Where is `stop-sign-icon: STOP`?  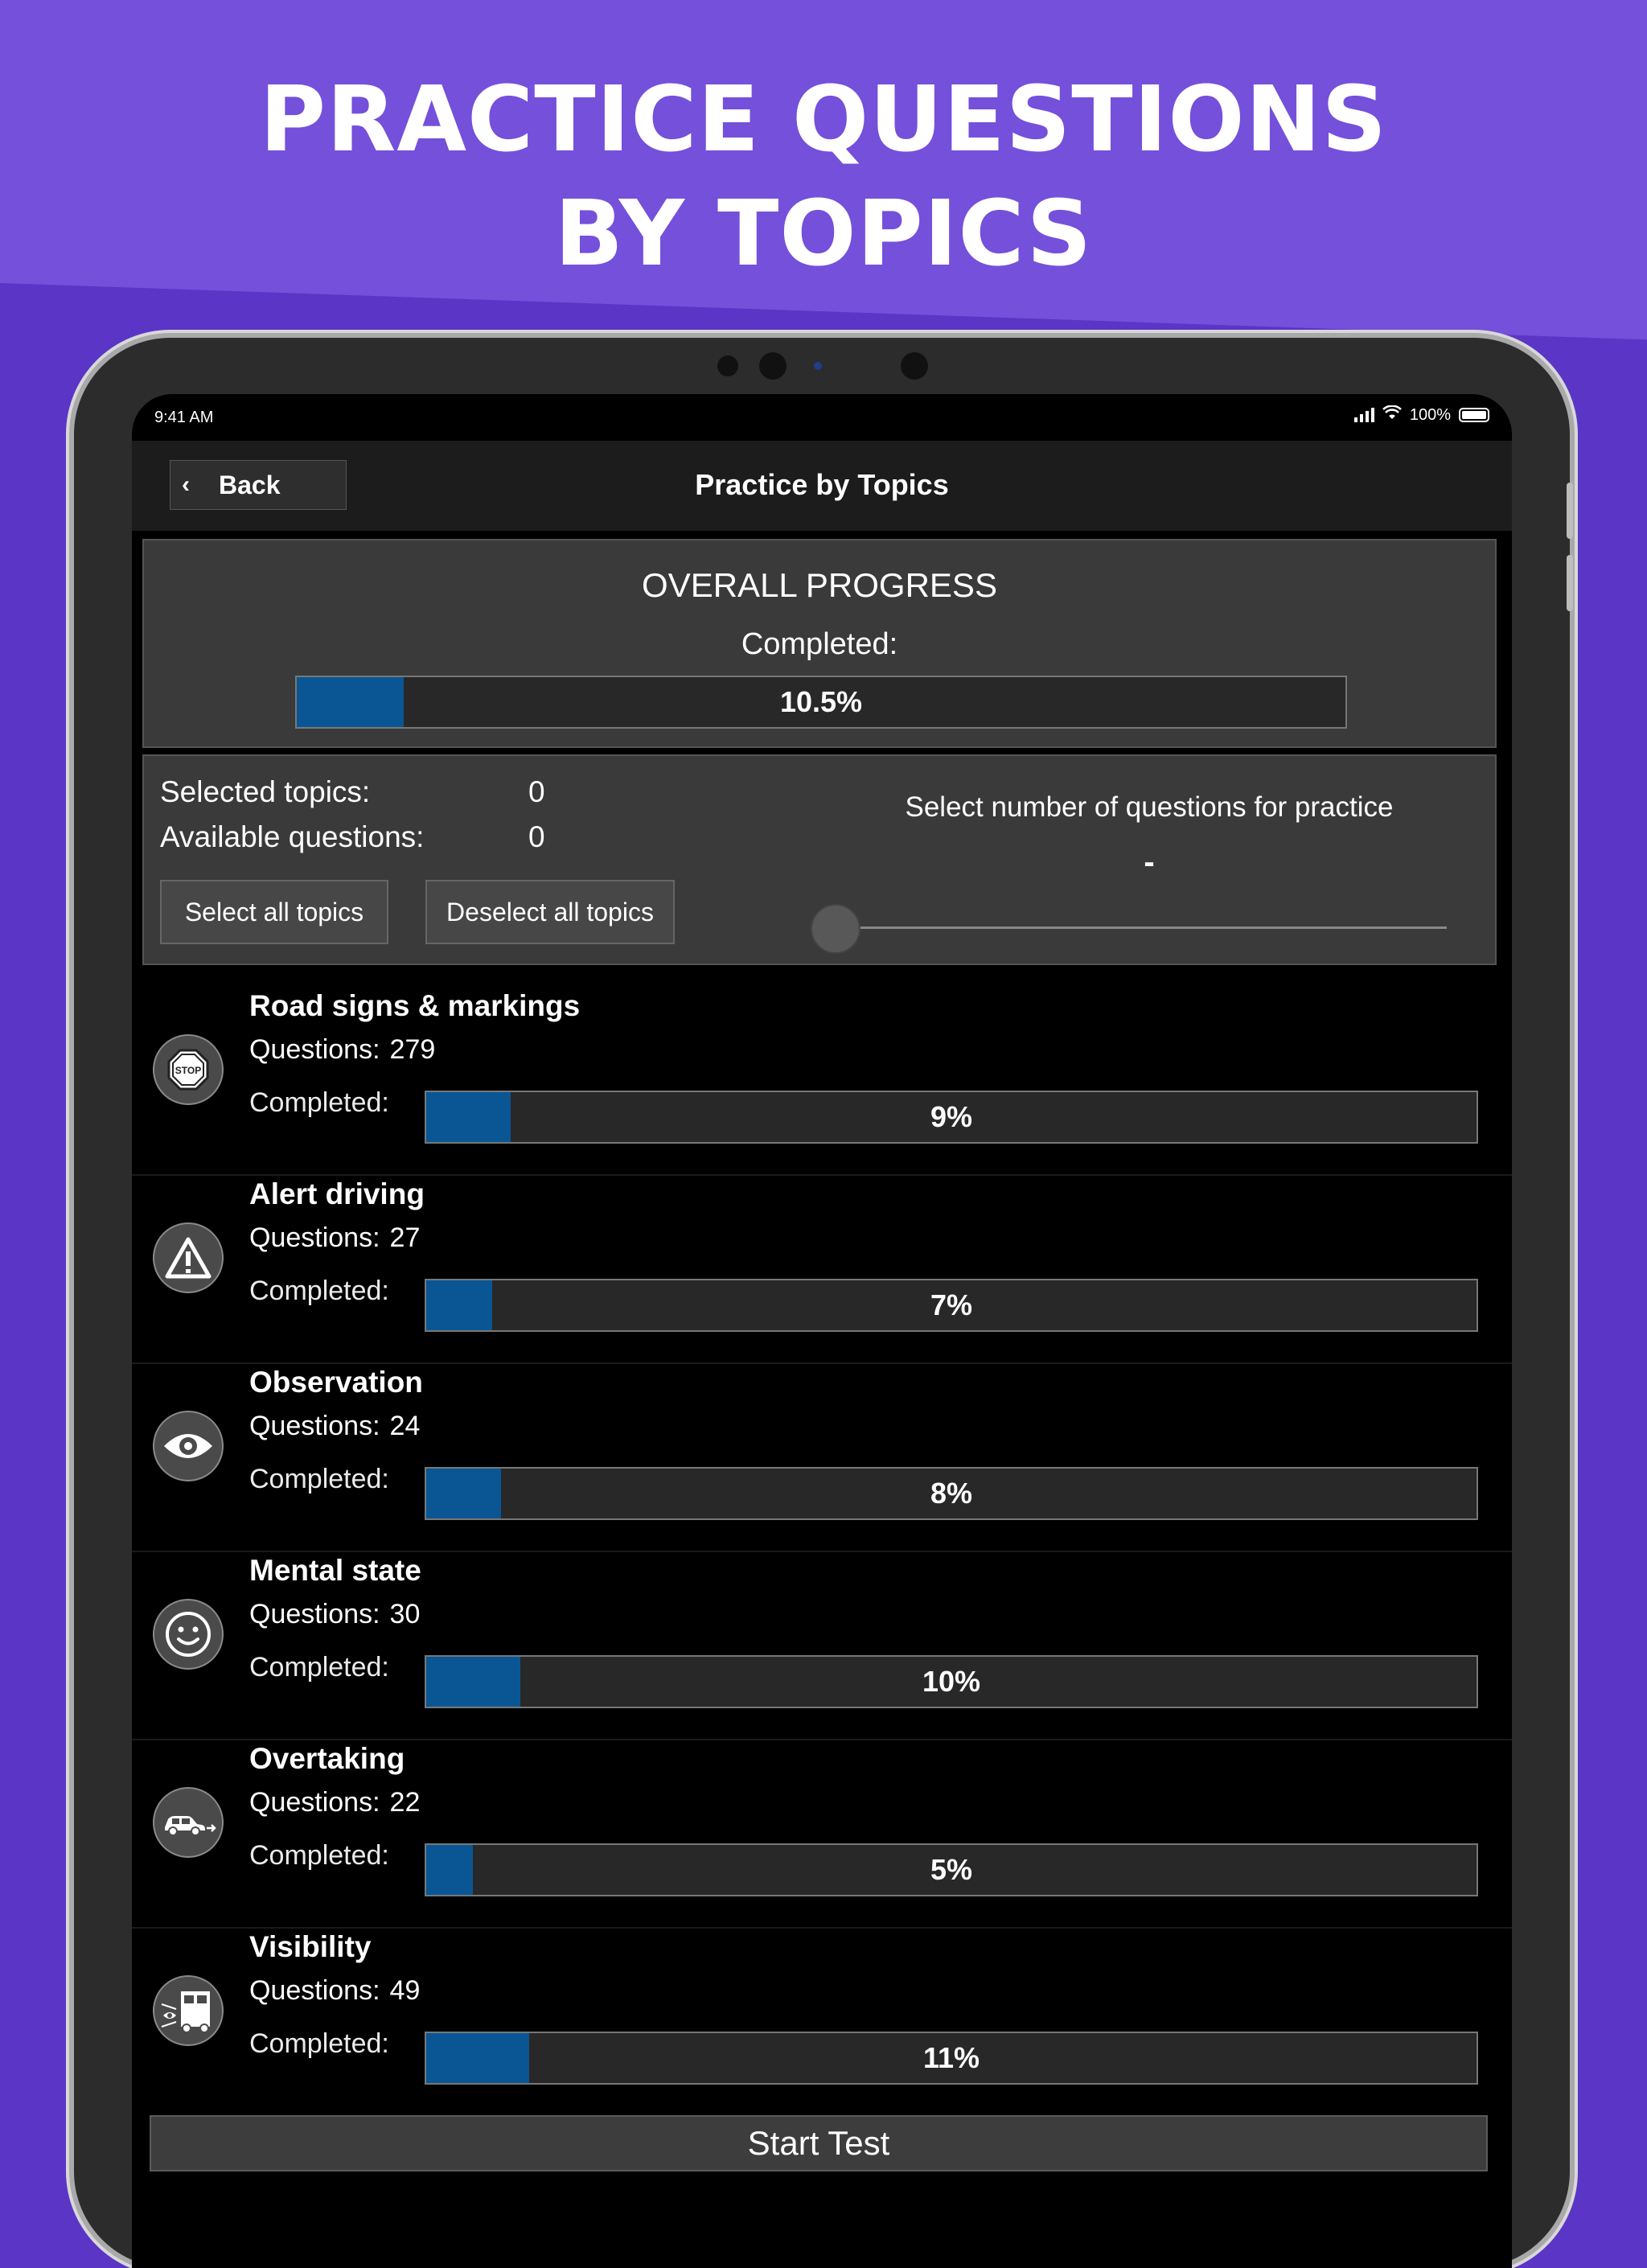
stop-sign-icon: STOP is located at coordinates (188, 1070).